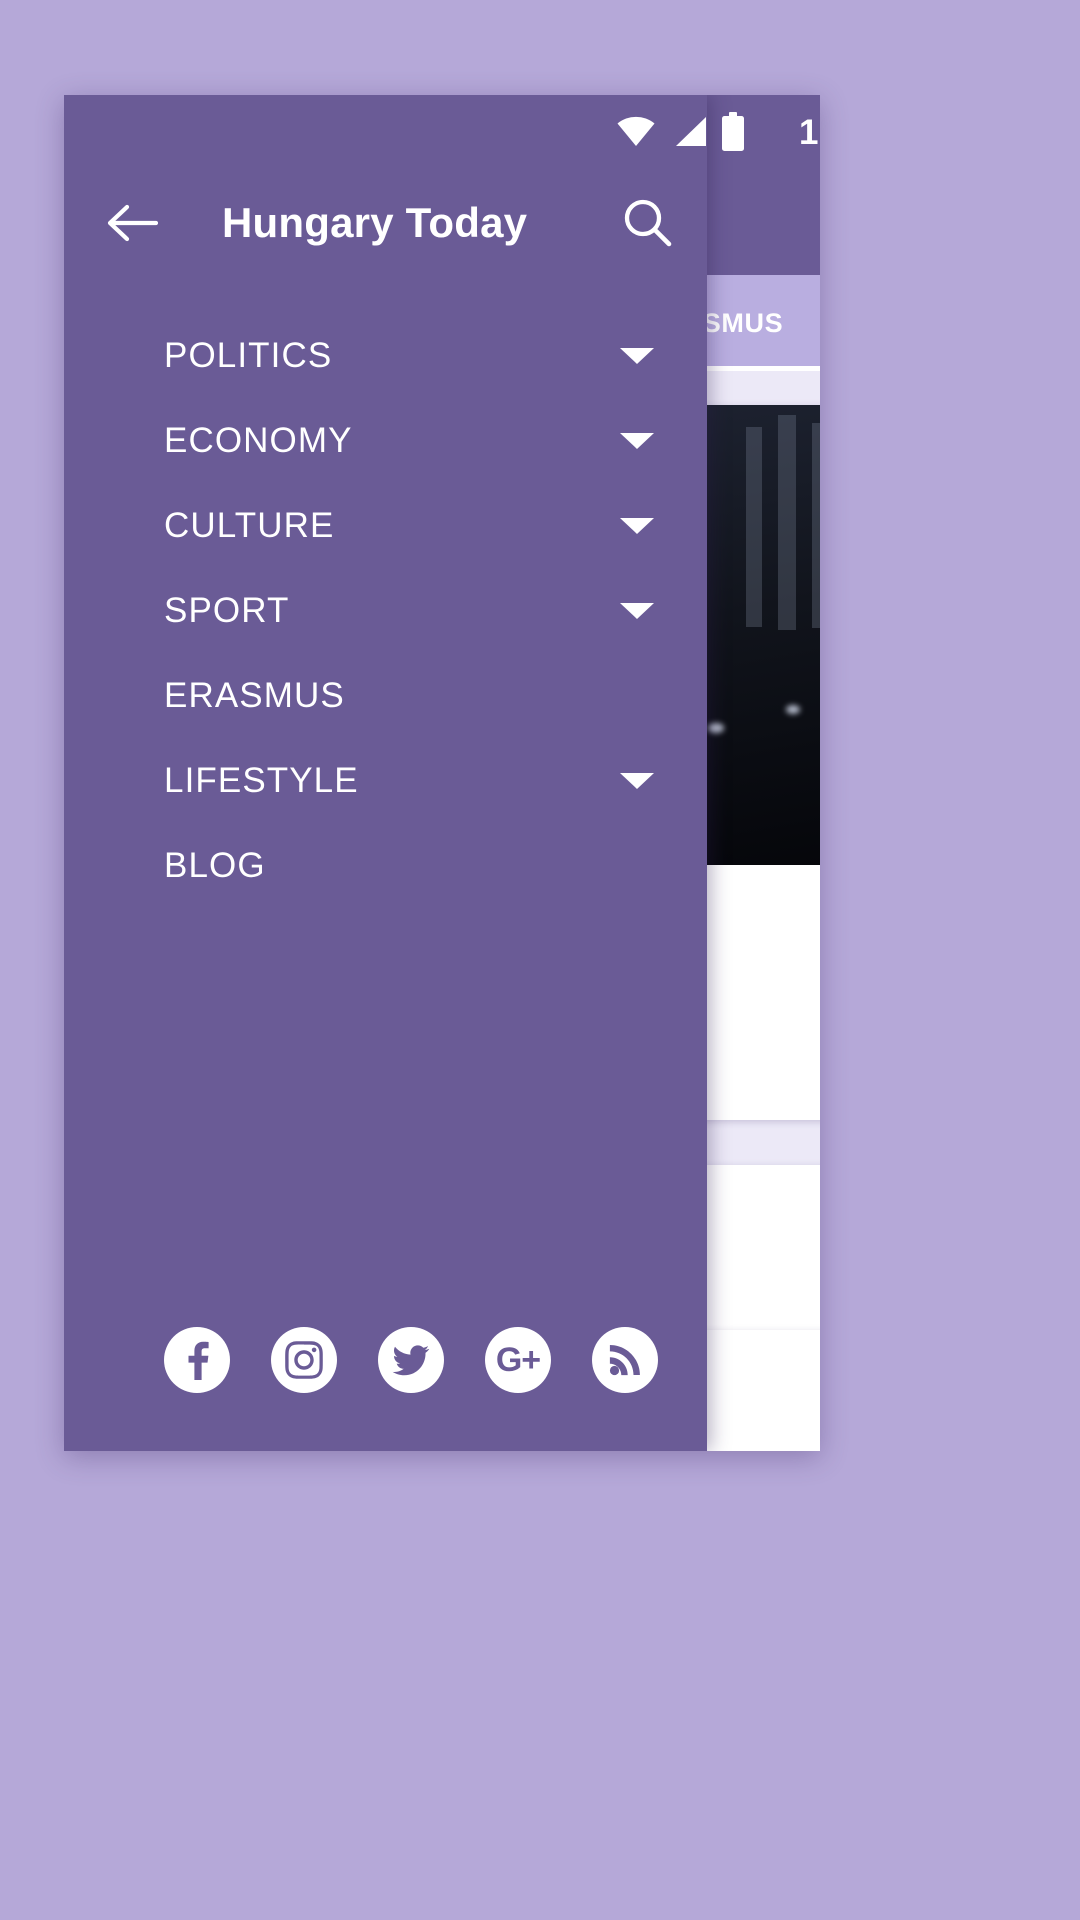  What do you see at coordinates (809, 132) in the screenshot?
I see `status-bar-clock: 12:30` at bounding box center [809, 132].